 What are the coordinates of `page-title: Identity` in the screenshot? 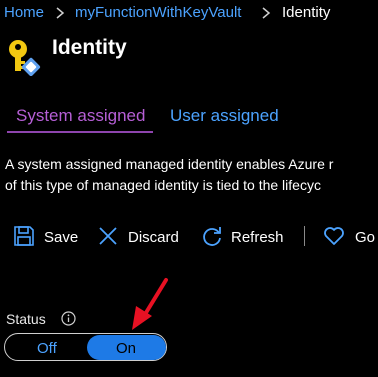 It's located at (89, 47).